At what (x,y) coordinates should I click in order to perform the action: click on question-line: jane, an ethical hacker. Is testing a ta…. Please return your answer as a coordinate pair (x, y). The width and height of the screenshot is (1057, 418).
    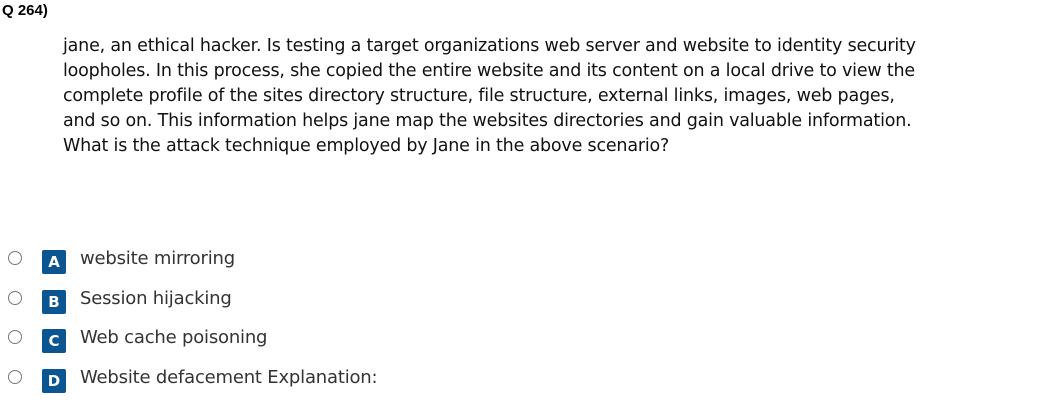
    Looking at the image, I should click on (489, 46).